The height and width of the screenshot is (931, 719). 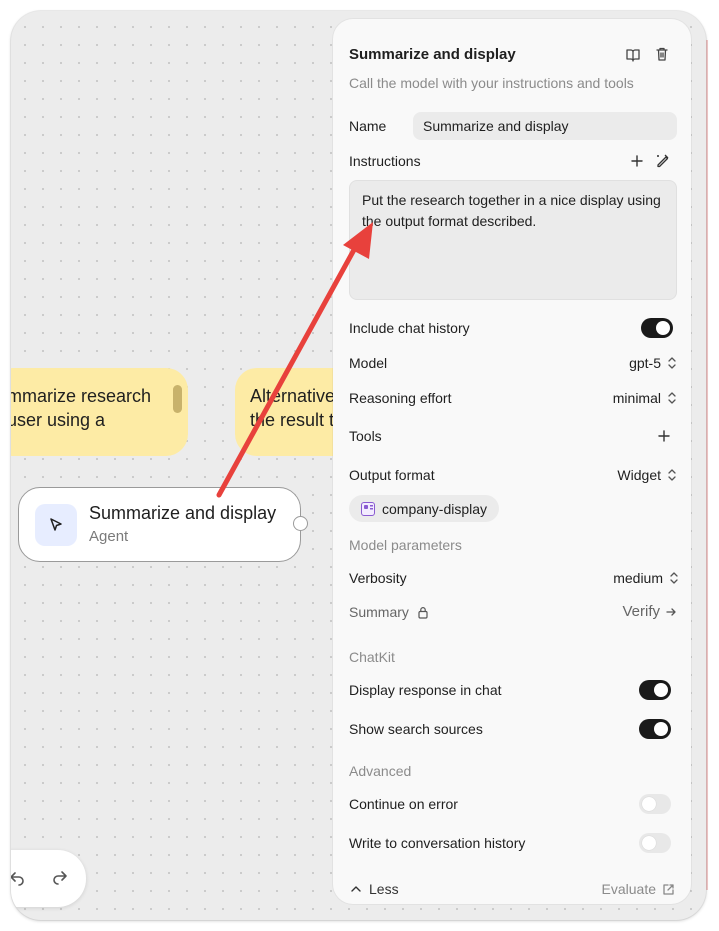 I want to click on output-format-label: Output format, so click(x=392, y=475).